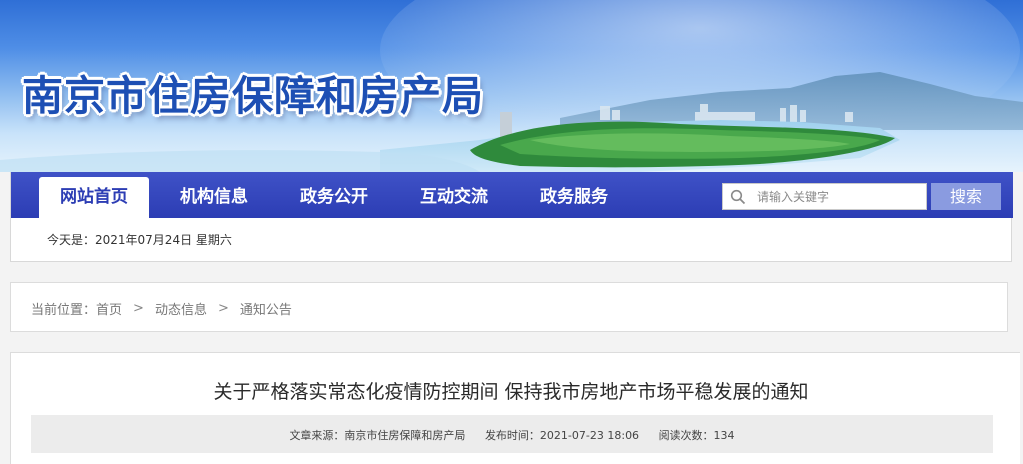  I want to click on current-date: 今天是：2021年07月24日 星期六, so click(139, 240).